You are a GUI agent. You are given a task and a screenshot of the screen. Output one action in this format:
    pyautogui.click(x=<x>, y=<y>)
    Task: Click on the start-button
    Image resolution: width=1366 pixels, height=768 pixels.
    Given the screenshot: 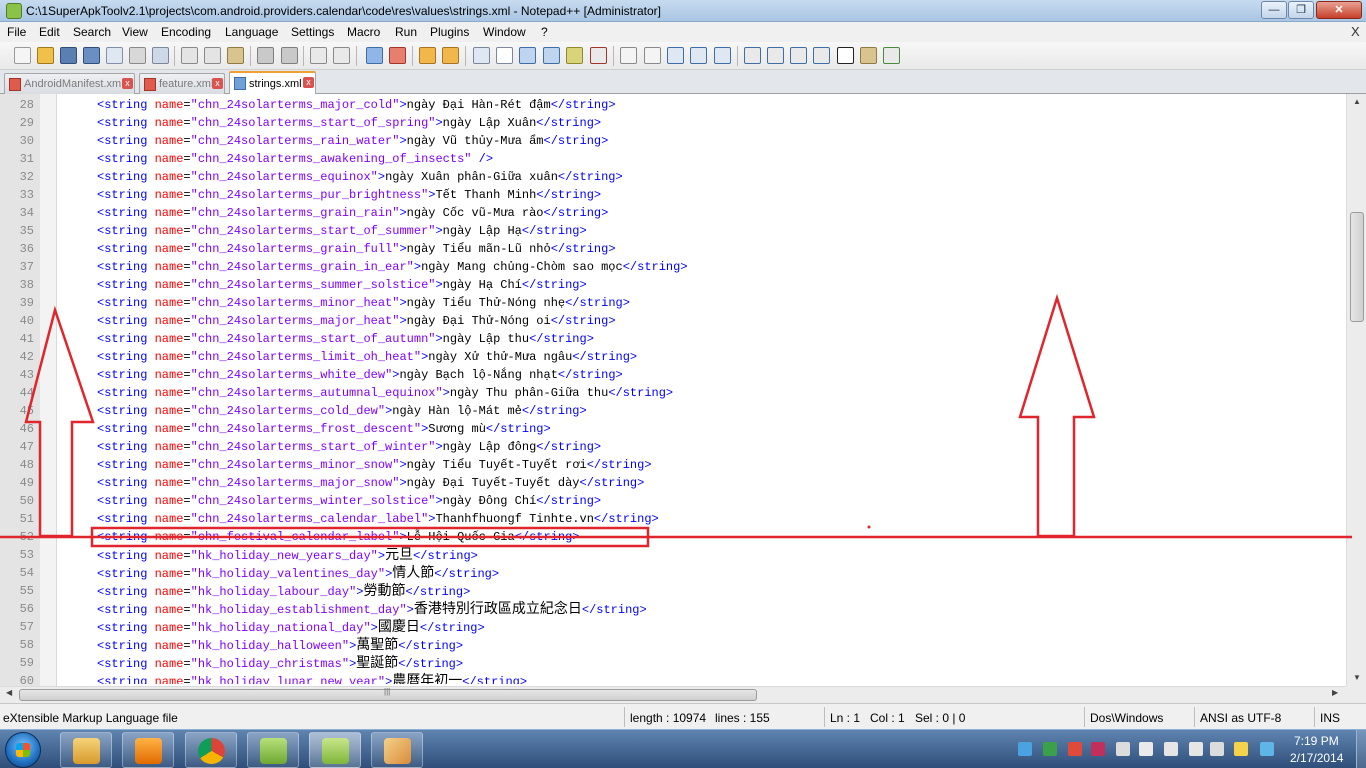 What is the action you would take?
    pyautogui.click(x=23, y=750)
    